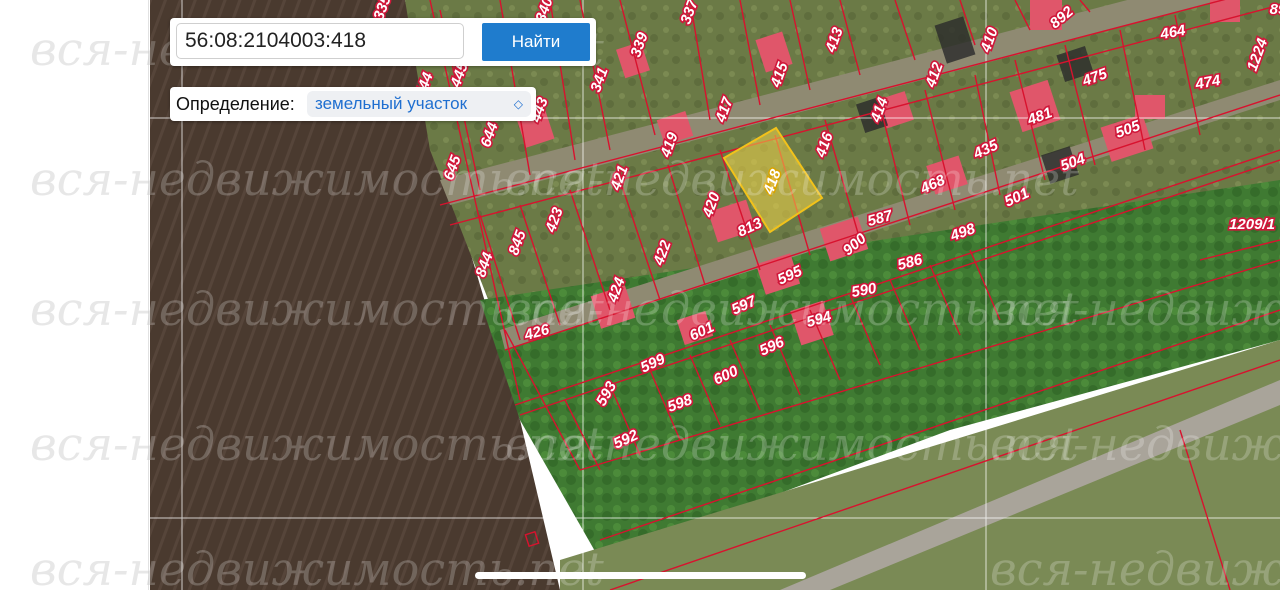 The width and height of the screenshot is (1280, 590). What do you see at coordinates (726, 375) in the screenshot?
I see `parcel-label-600: 600` at bounding box center [726, 375].